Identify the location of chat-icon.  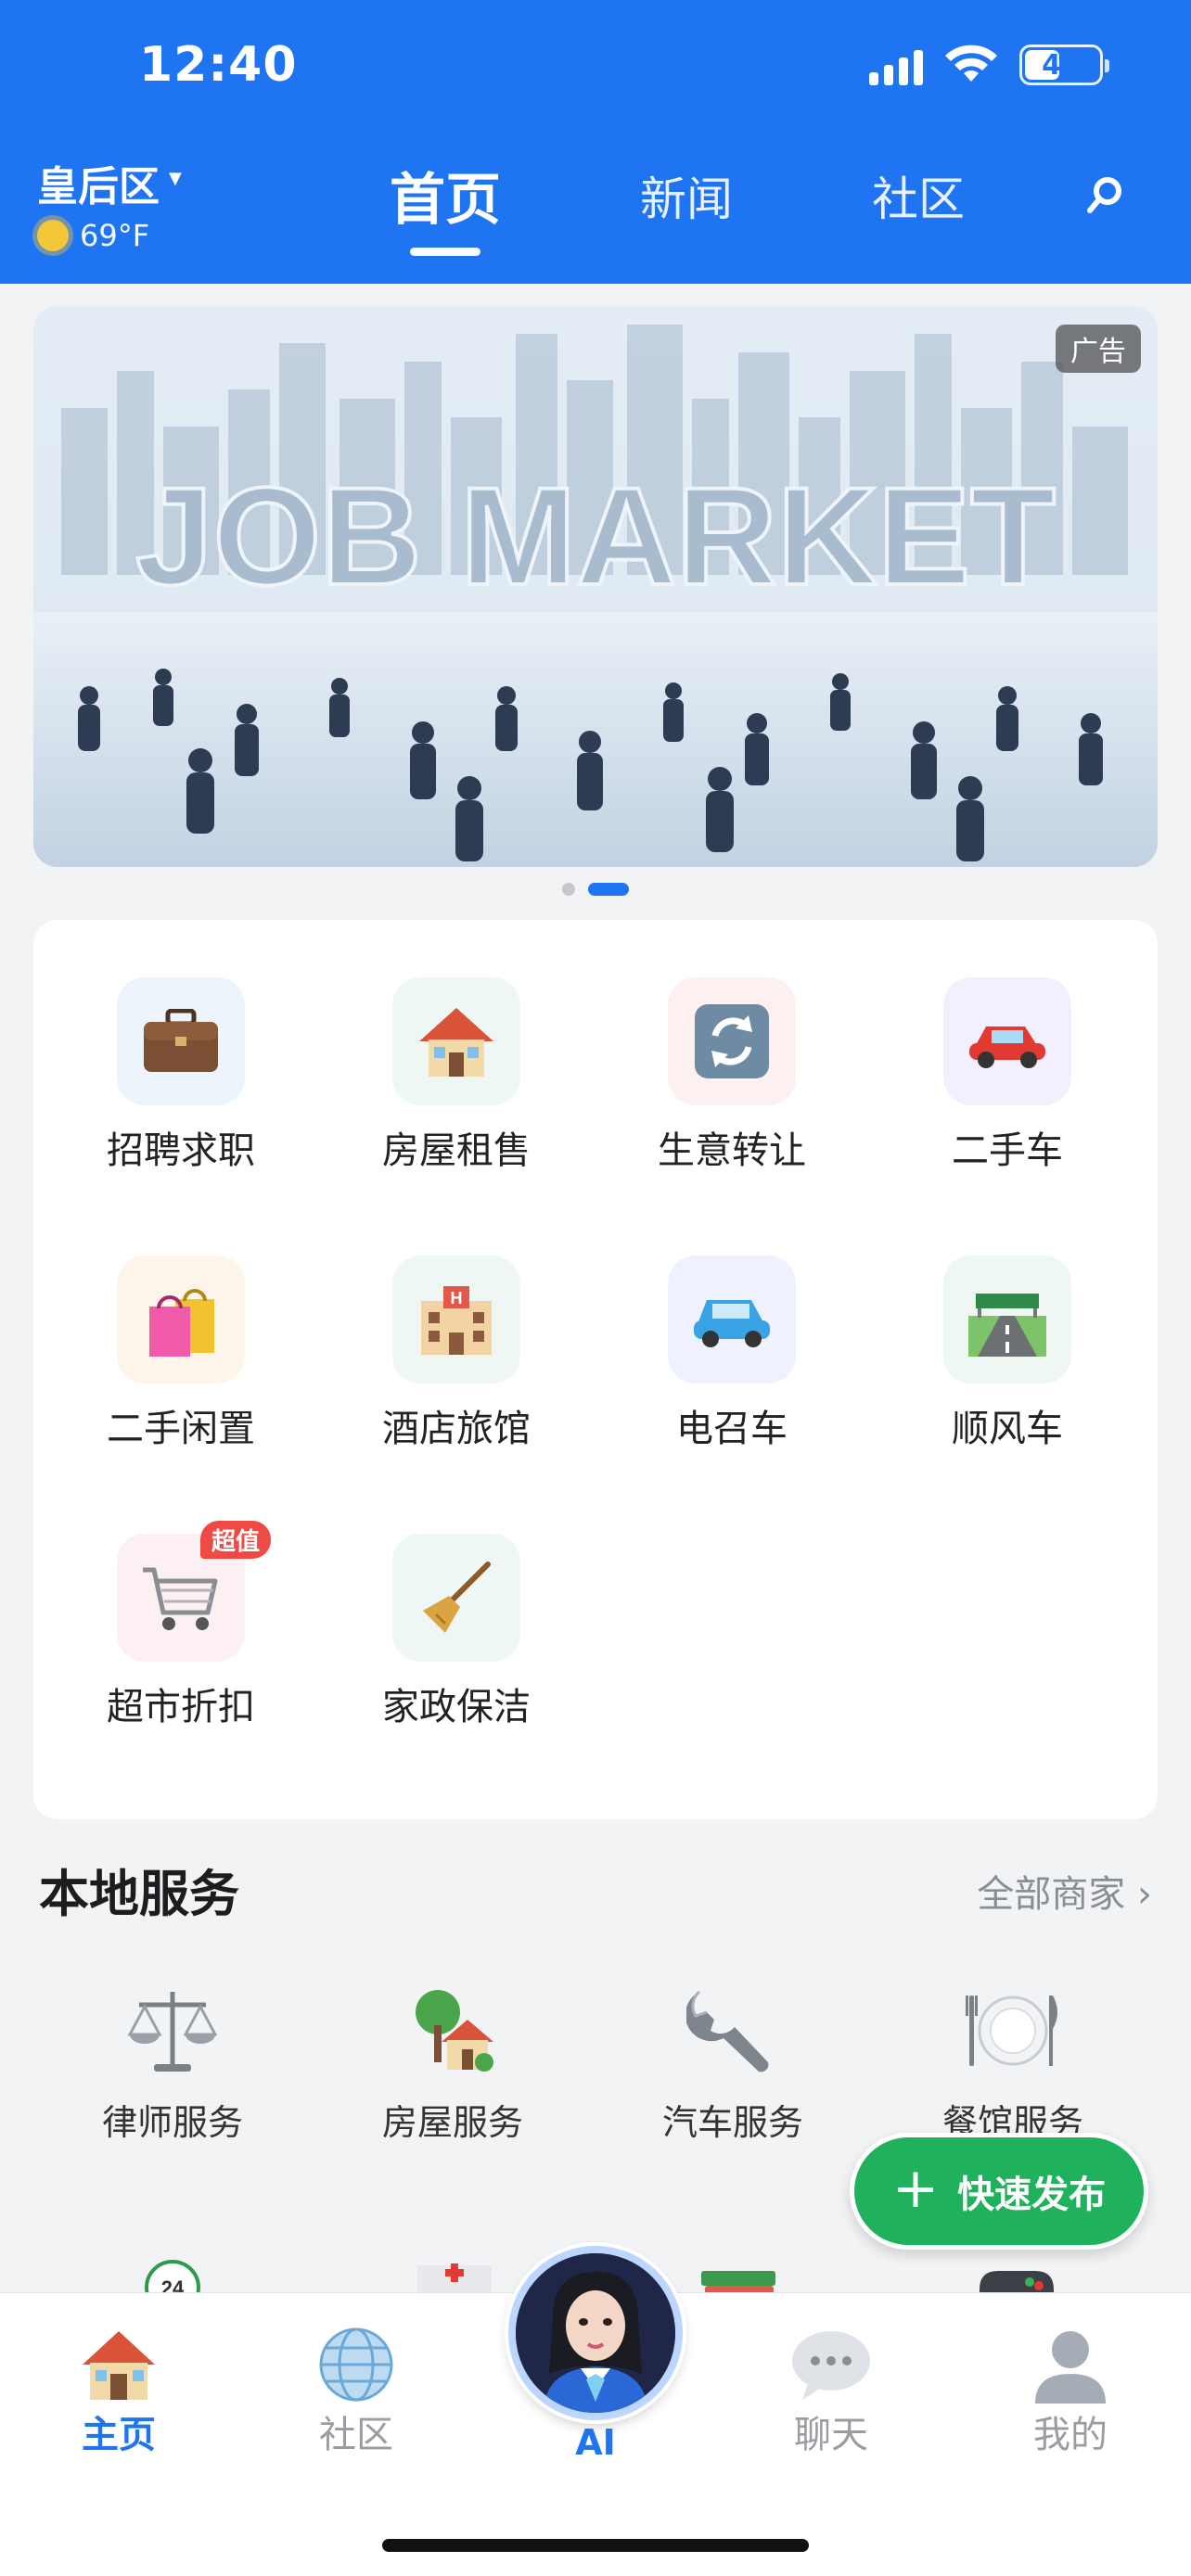
(831, 2365).